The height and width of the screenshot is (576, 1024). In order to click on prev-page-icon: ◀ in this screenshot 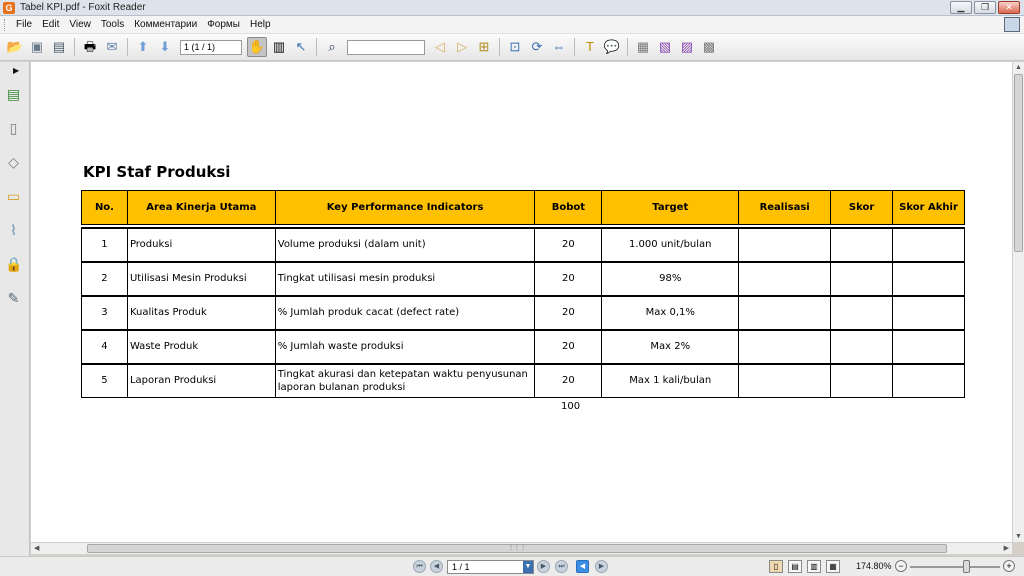, I will do `click(436, 566)`.